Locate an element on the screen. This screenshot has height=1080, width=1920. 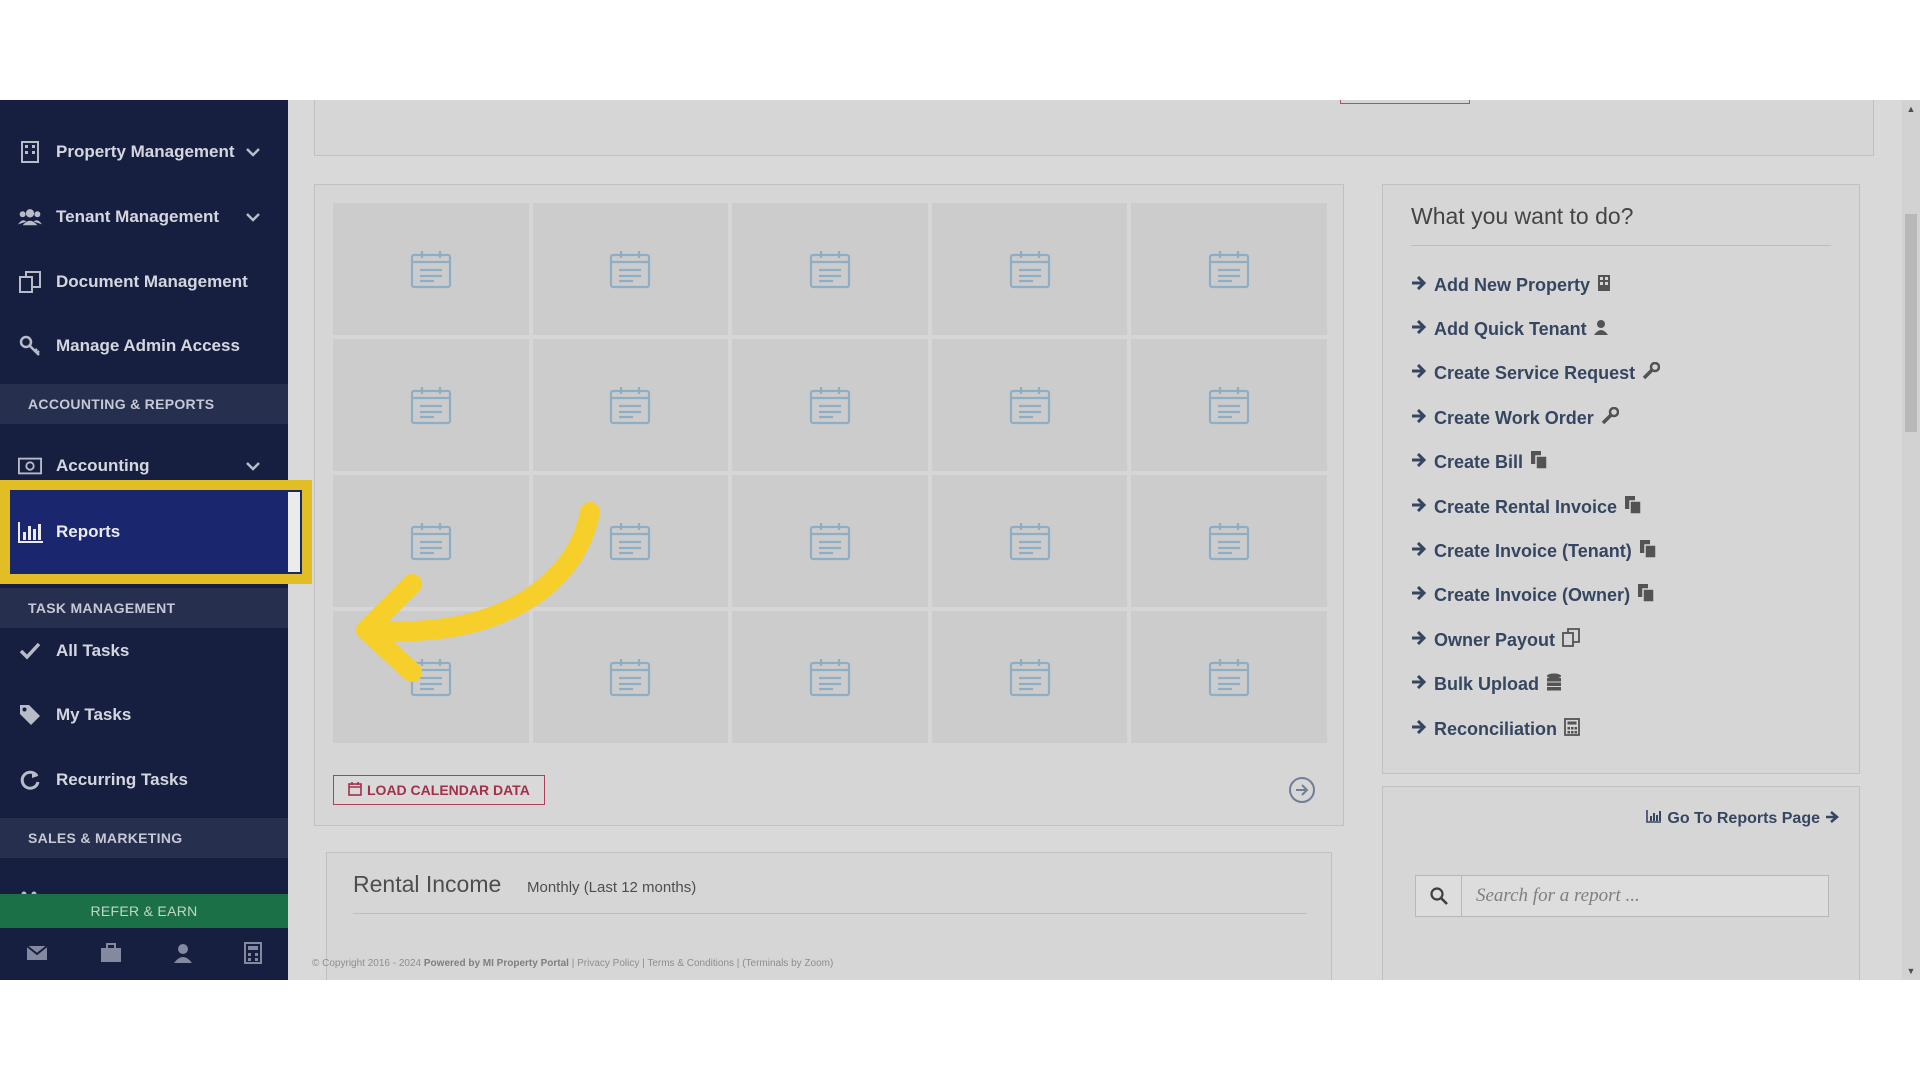
sidebar-item-label: My Tasks is located at coordinates (94, 714).